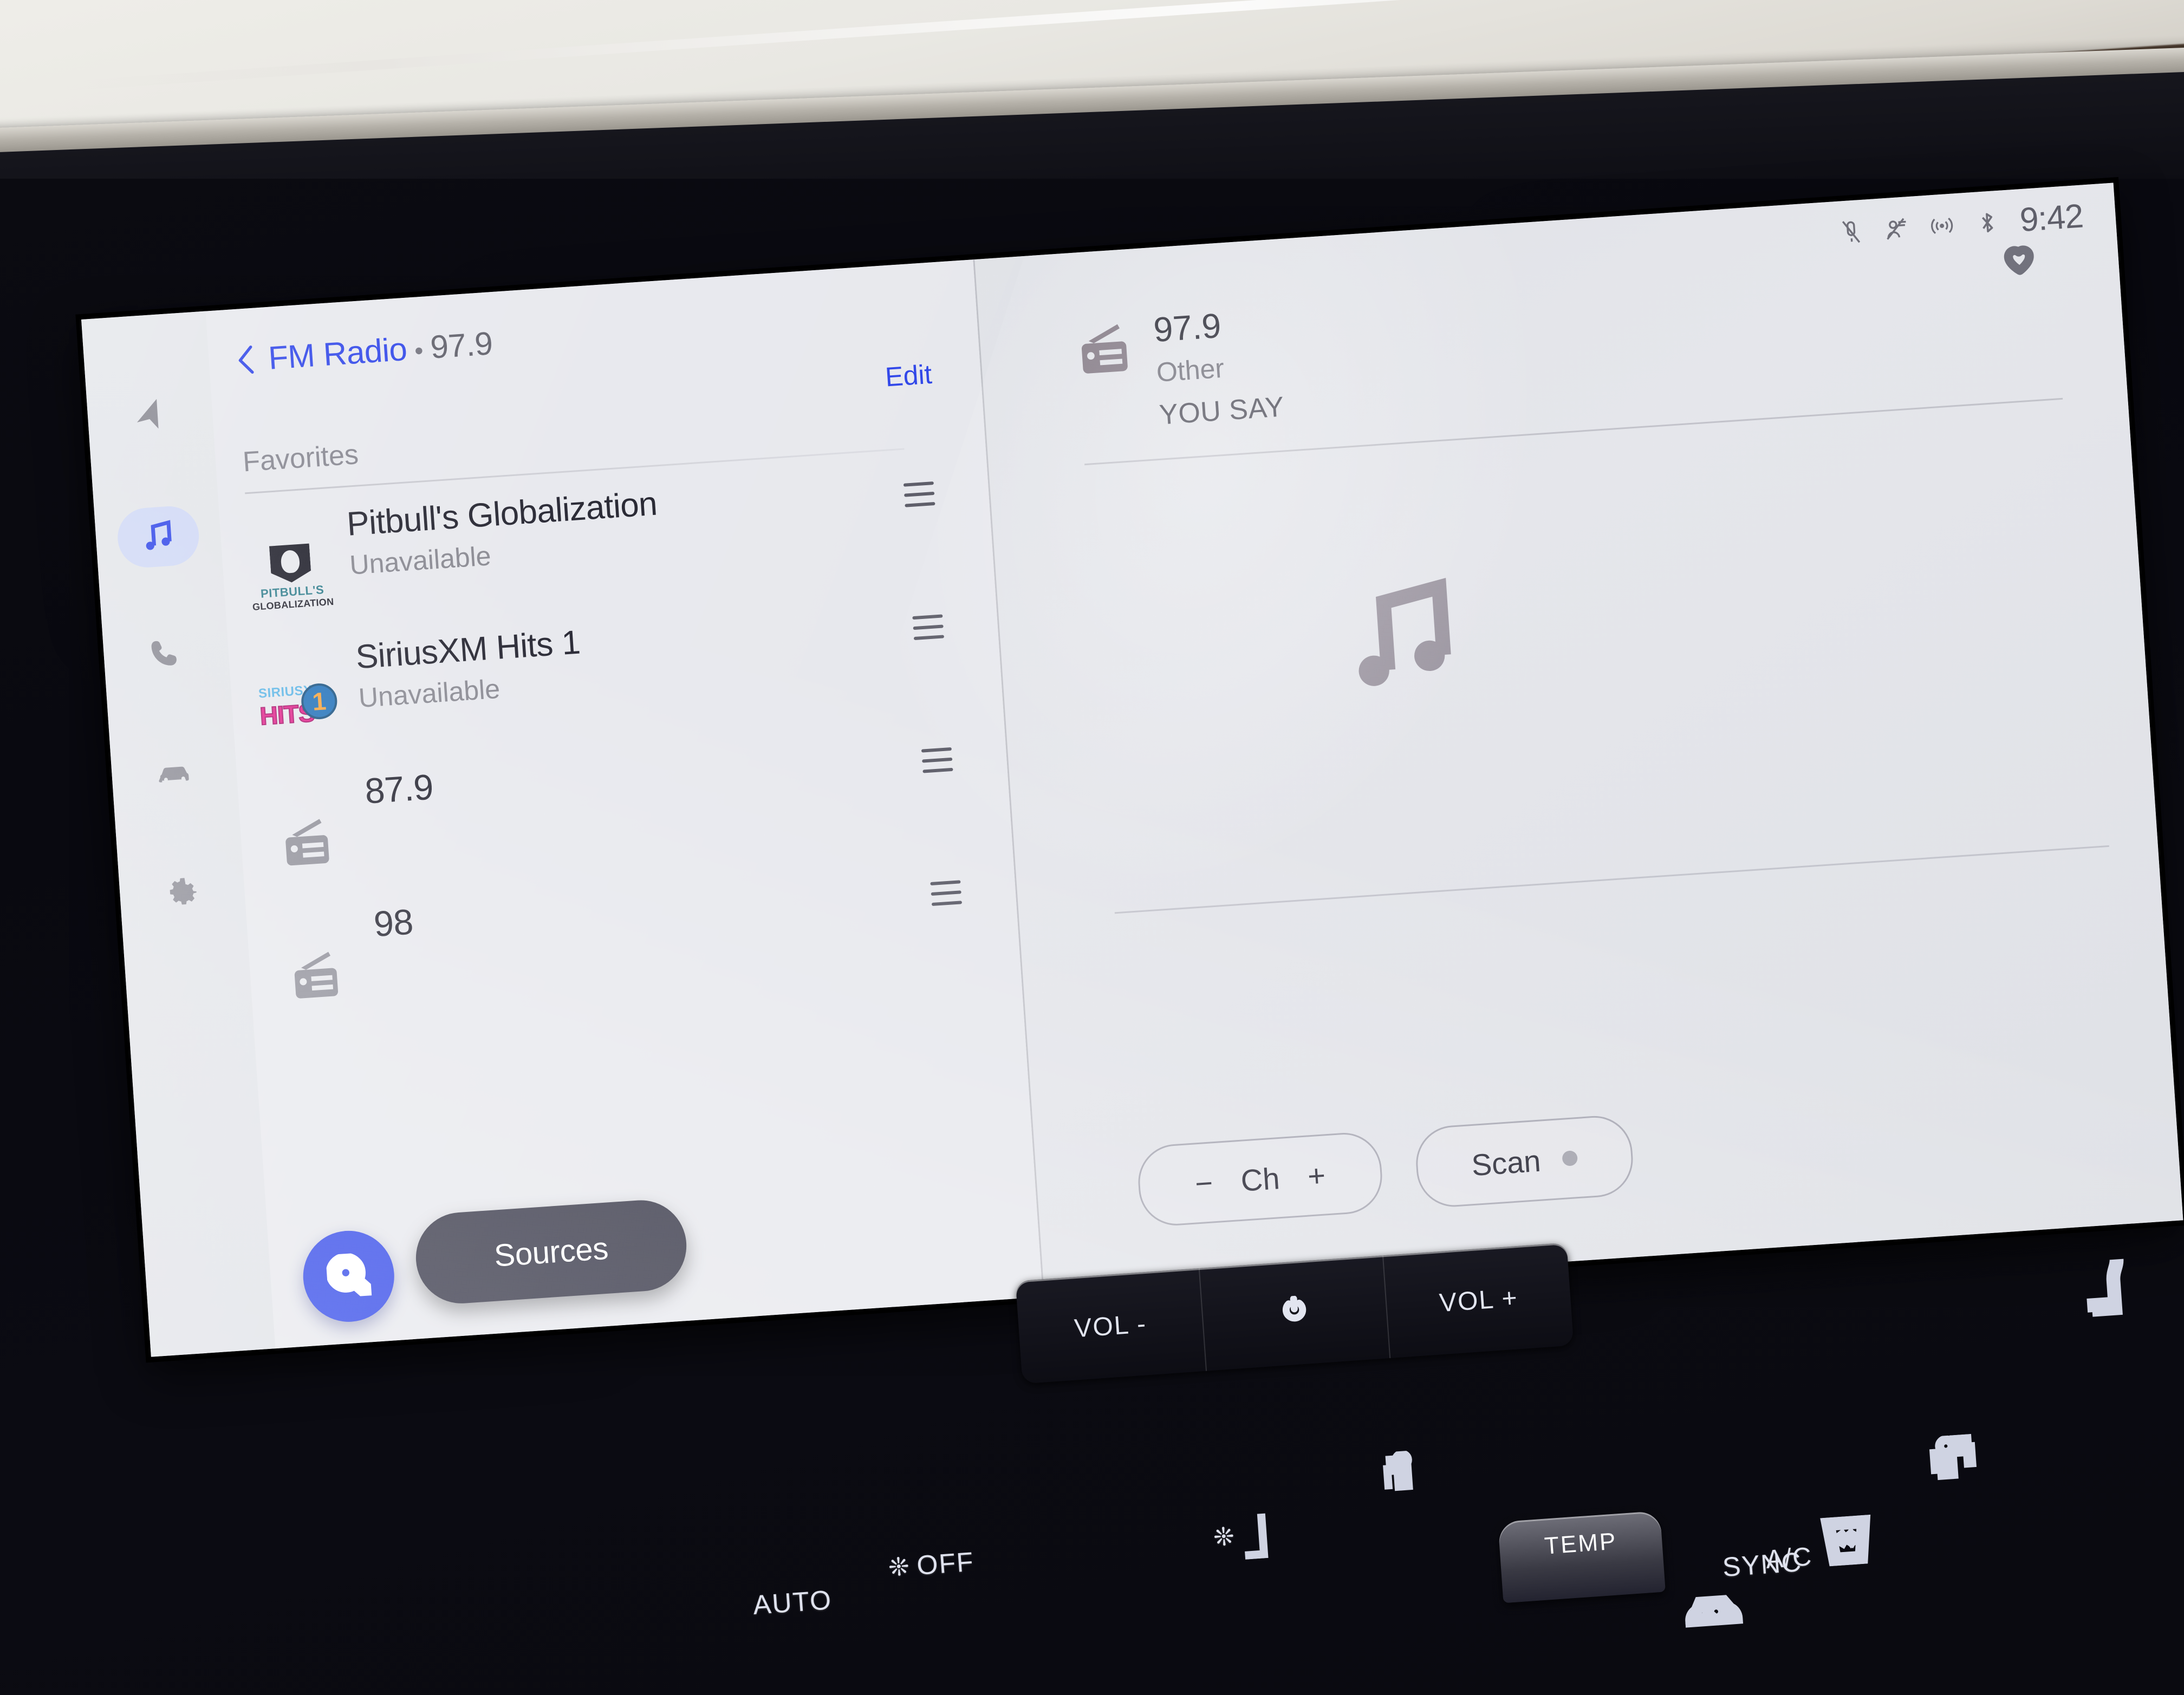 The image size is (2184, 1695). What do you see at coordinates (1612, 879) in the screenshot?
I see `controls-divider` at bounding box center [1612, 879].